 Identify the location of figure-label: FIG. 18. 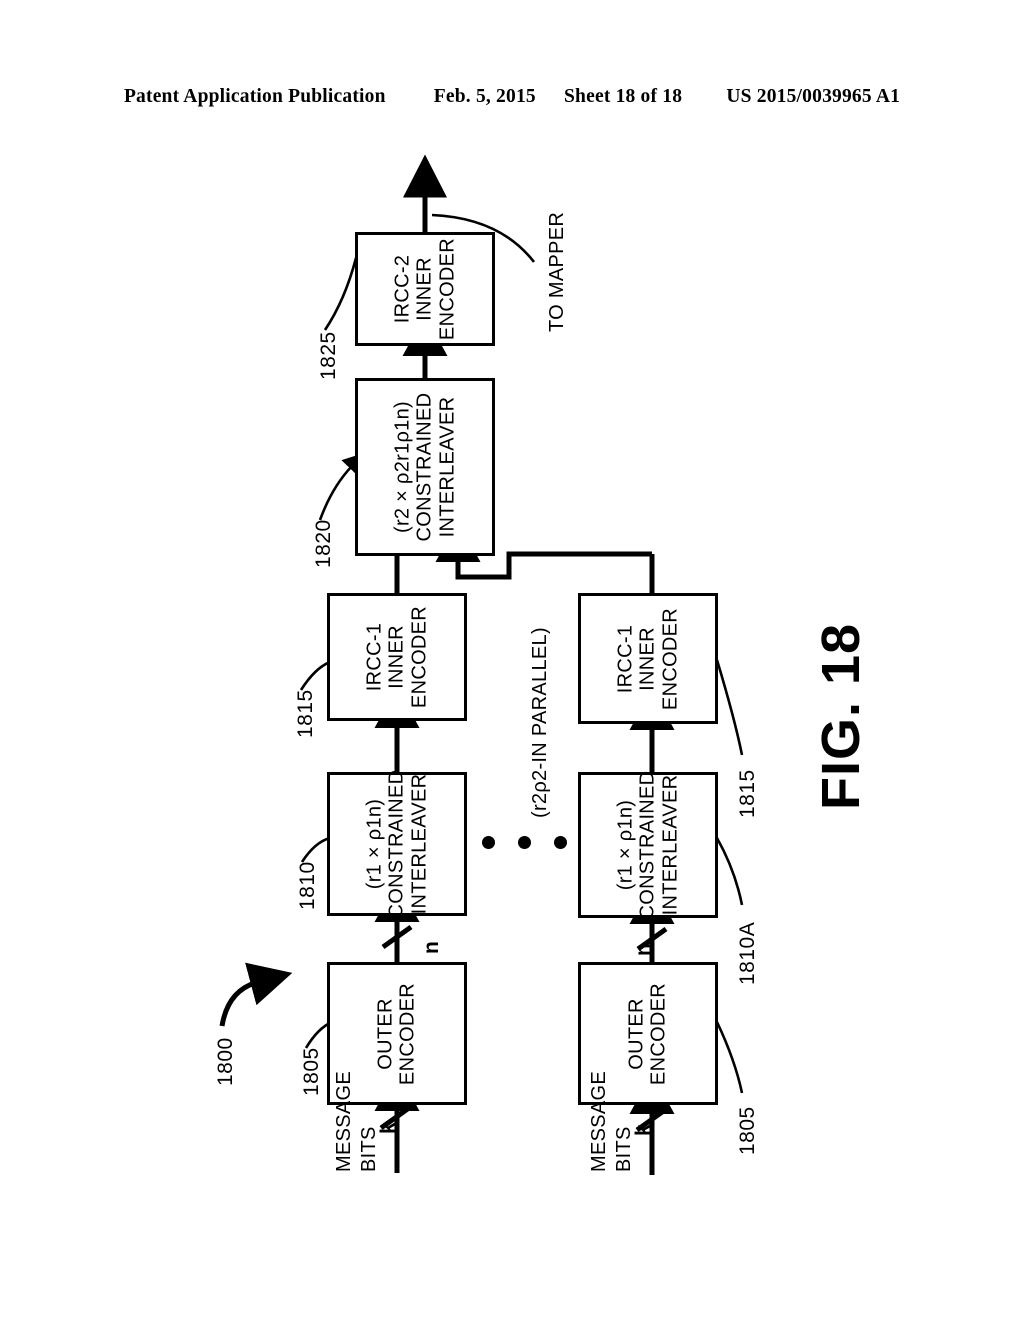
(841, 716).